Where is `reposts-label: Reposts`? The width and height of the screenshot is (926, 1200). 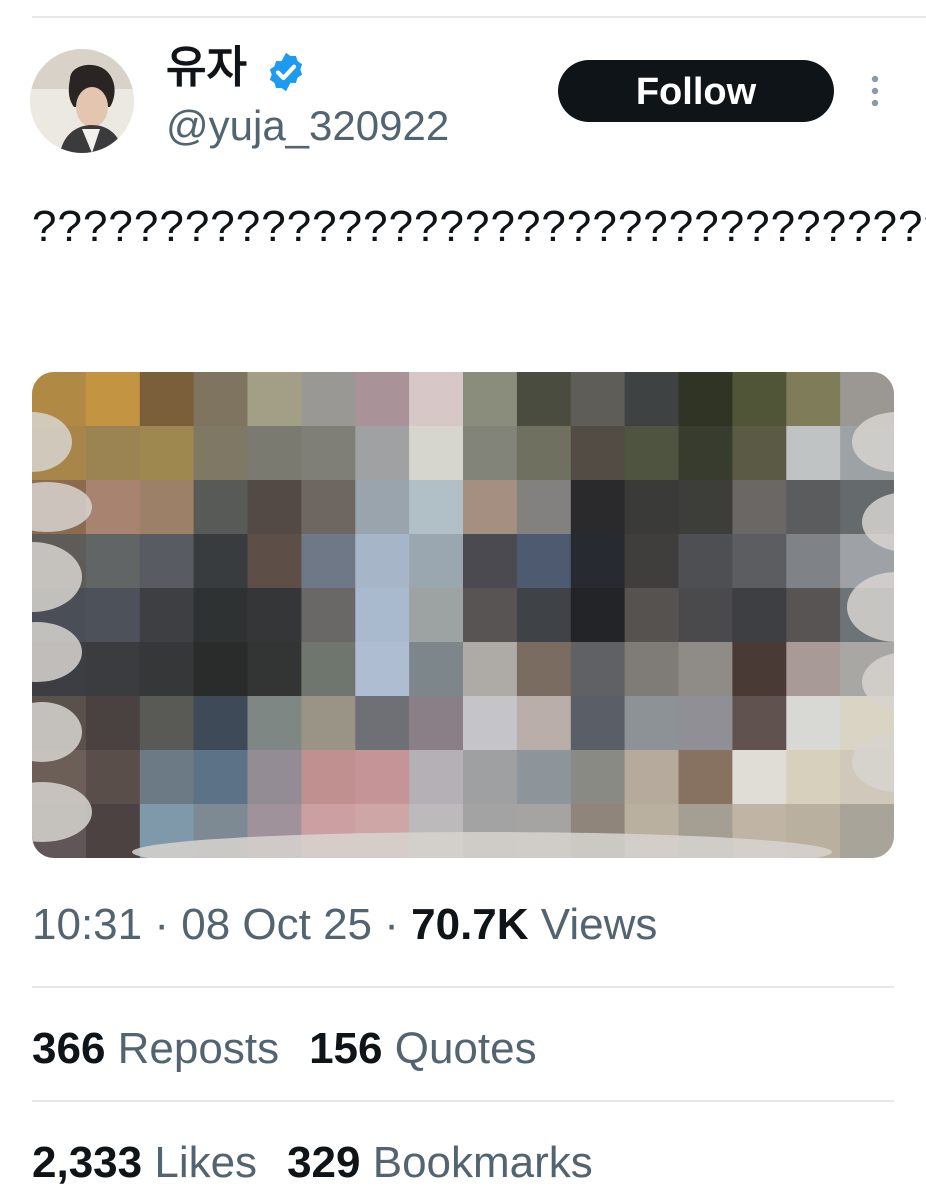
reposts-label: Reposts is located at coordinates (198, 1048).